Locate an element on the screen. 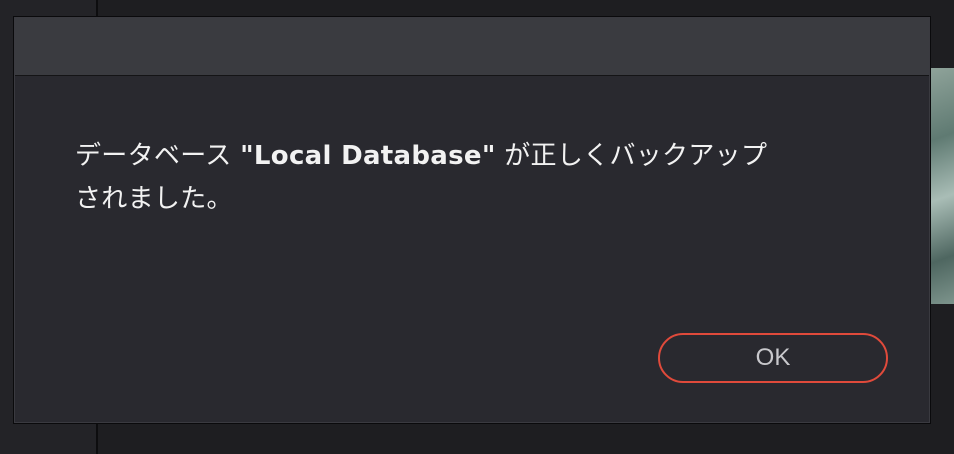 Image resolution: width=954 pixels, height=454 pixels. background-thumbnail is located at coordinates (942, 186).